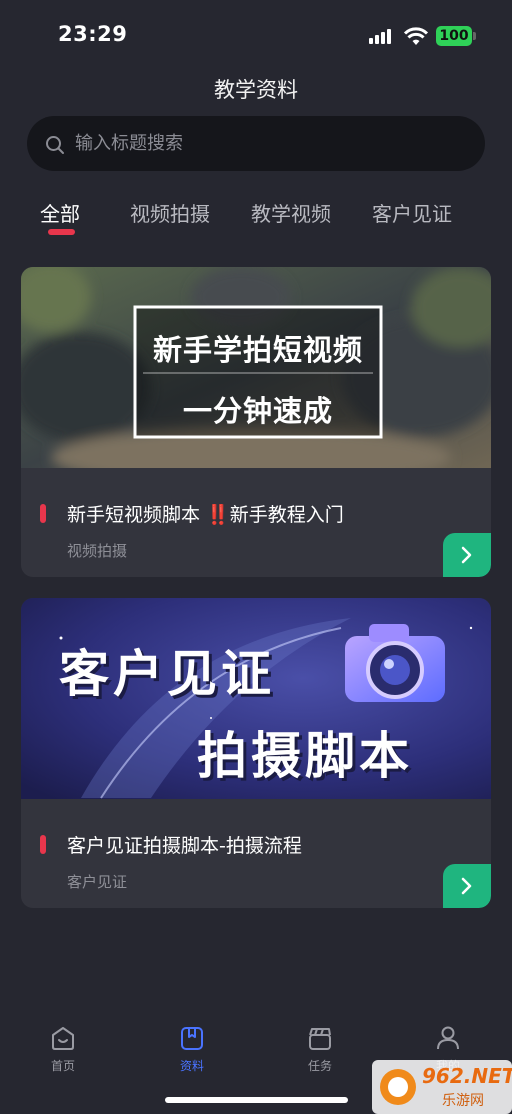  What do you see at coordinates (256, 1100) in the screenshot?
I see `home-indicator` at bounding box center [256, 1100].